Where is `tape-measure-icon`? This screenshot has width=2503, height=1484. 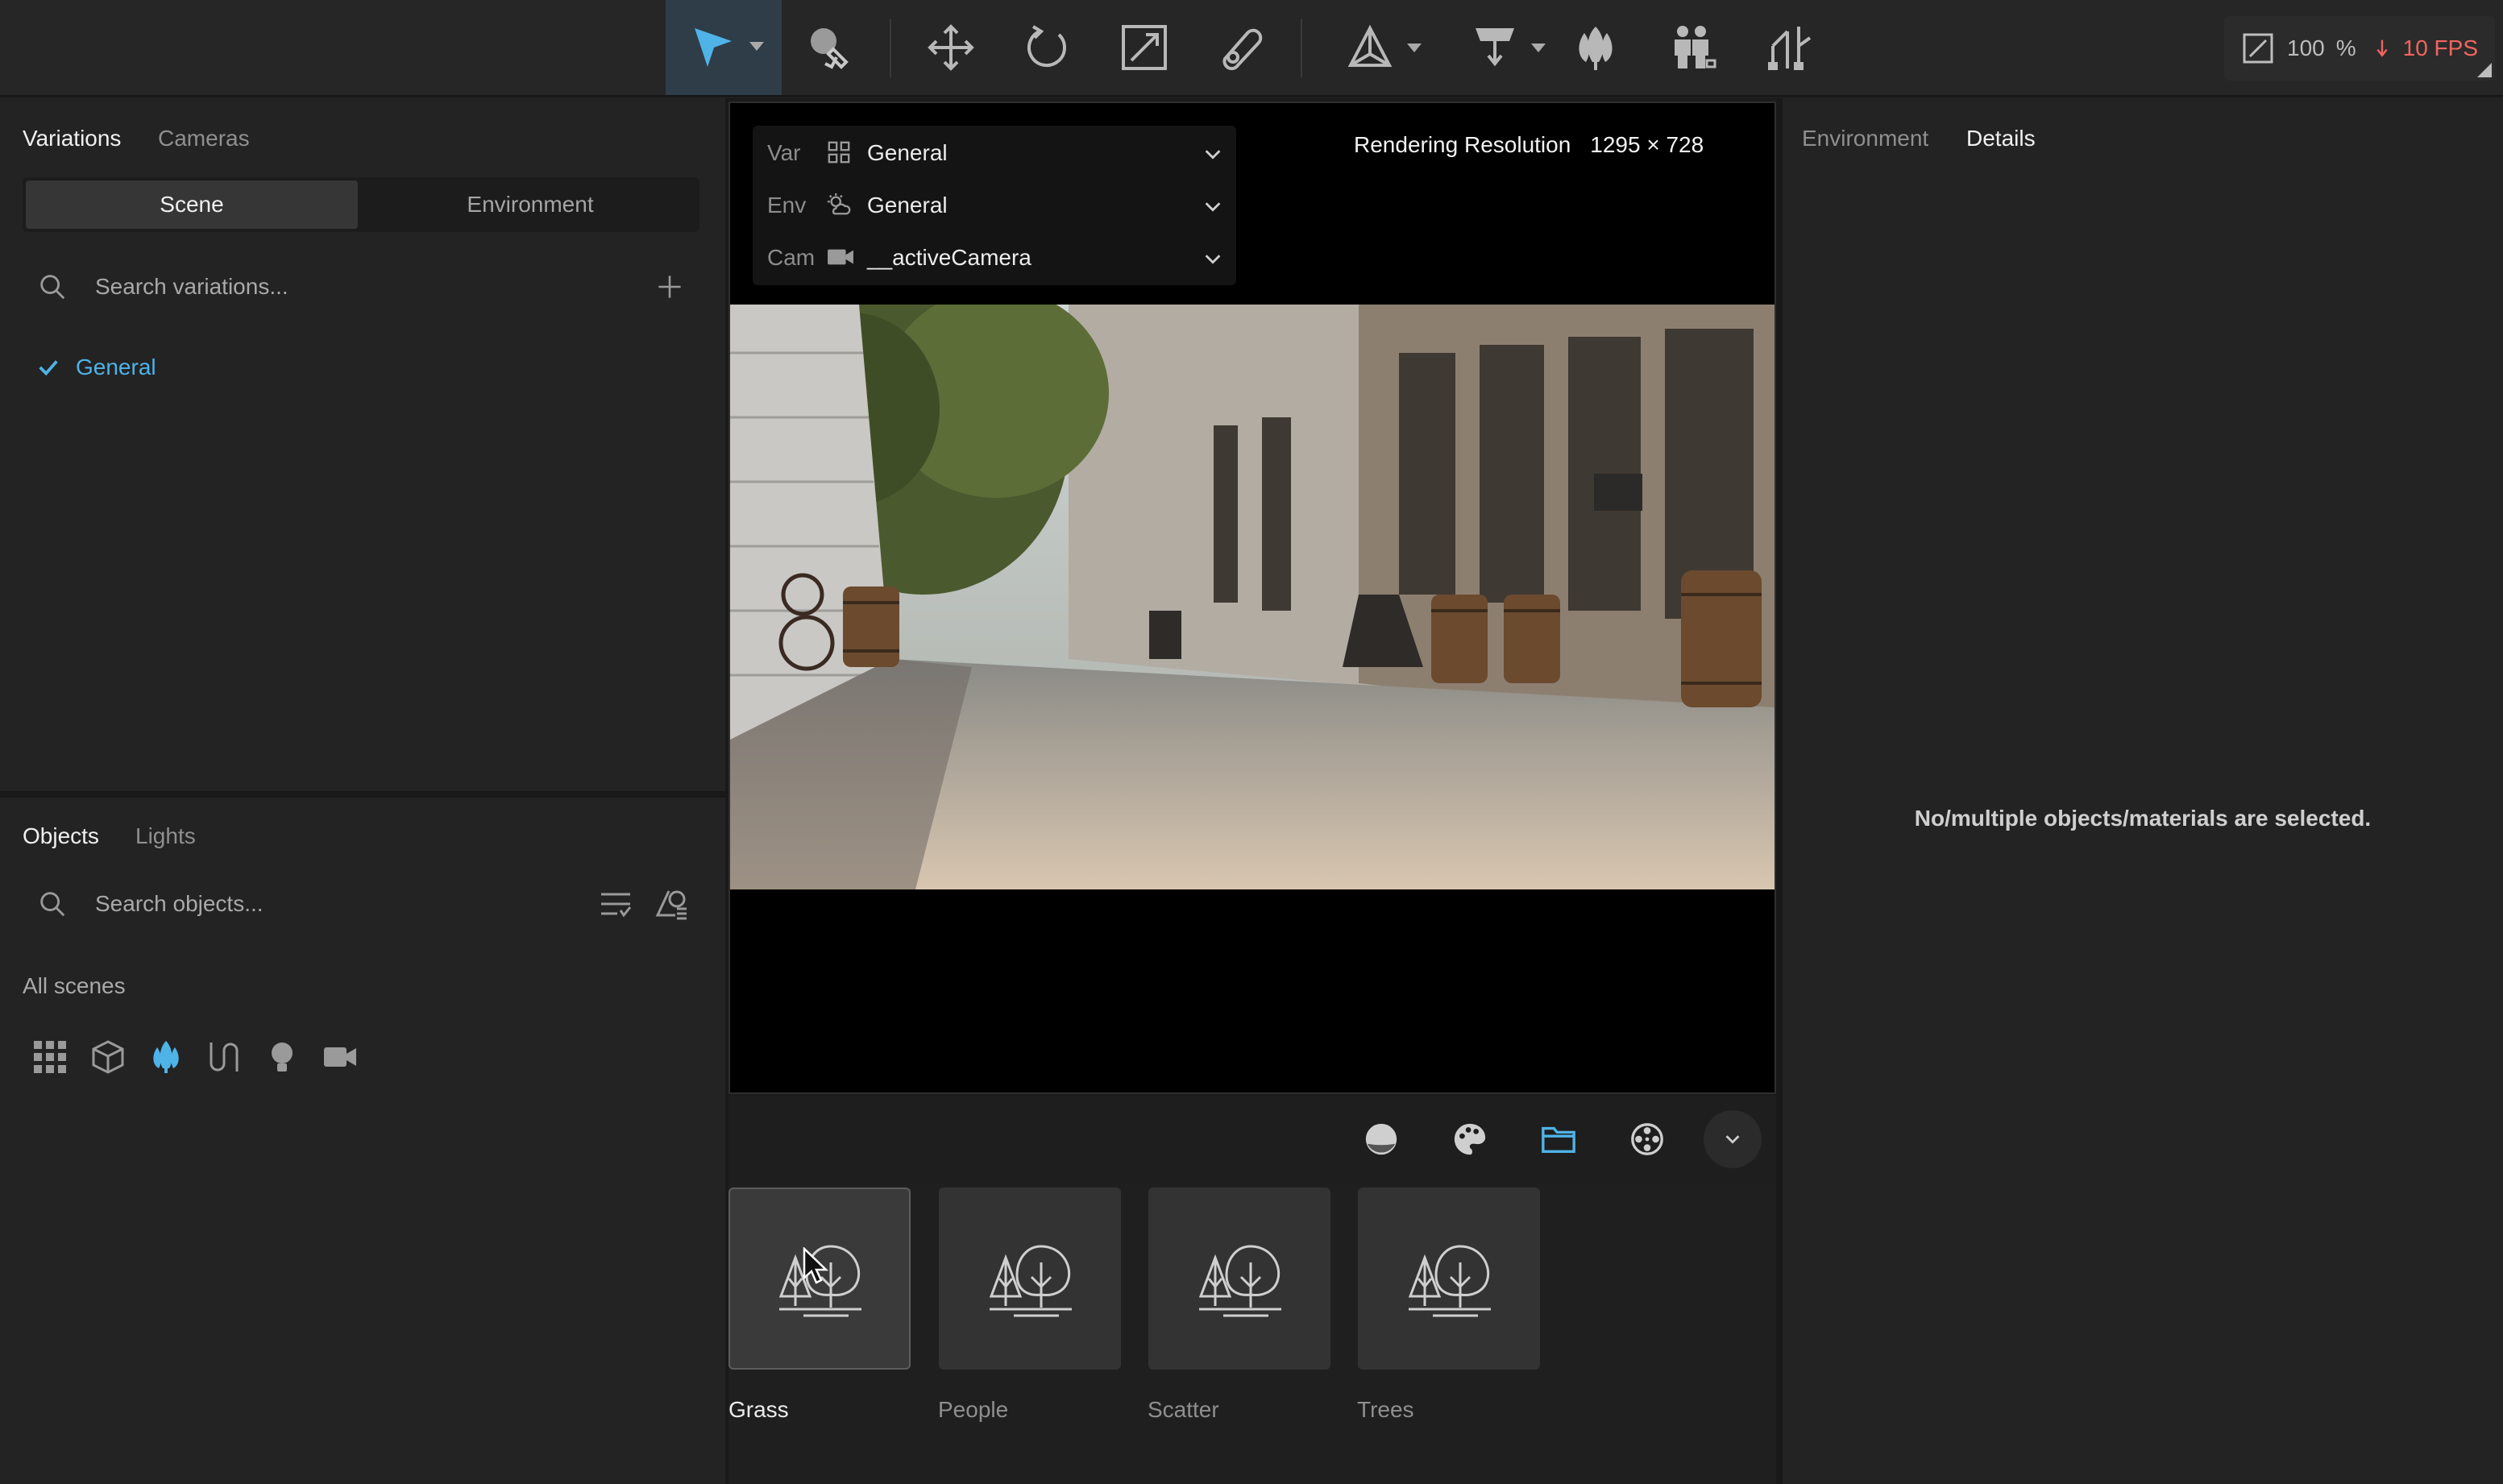
tape-measure-icon is located at coordinates (1242, 49).